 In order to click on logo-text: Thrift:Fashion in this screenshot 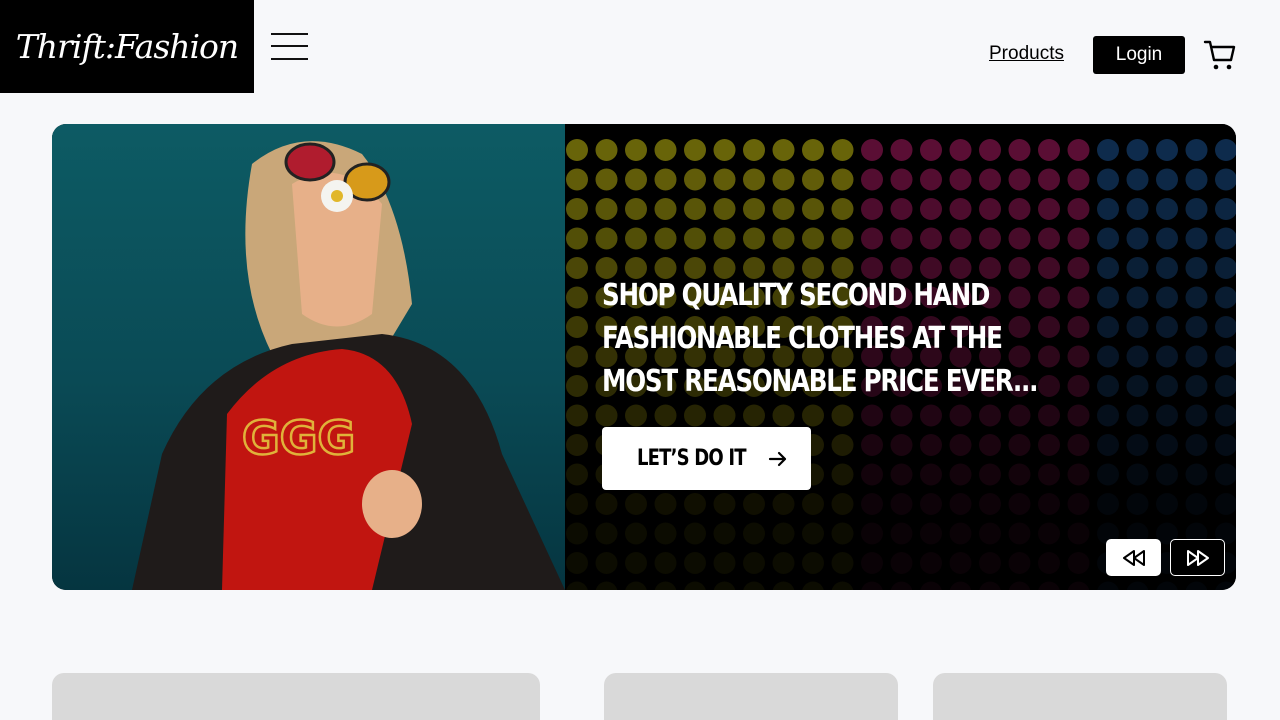, I will do `click(127, 46)`.